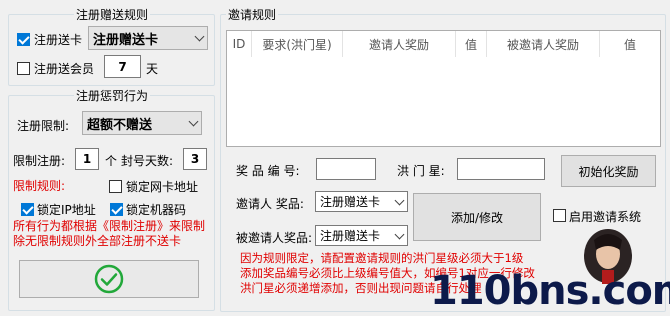 This screenshot has width=670, height=316. What do you see at coordinates (608, 171) in the screenshot?
I see `init-reward-button: 初始化奖励` at bounding box center [608, 171].